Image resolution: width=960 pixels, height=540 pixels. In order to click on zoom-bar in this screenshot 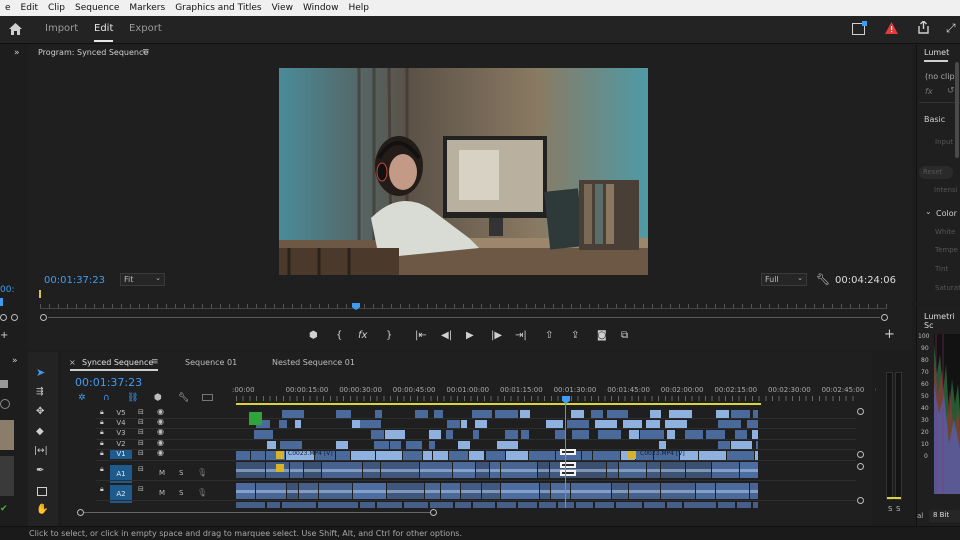, I will do `click(464, 317)`.